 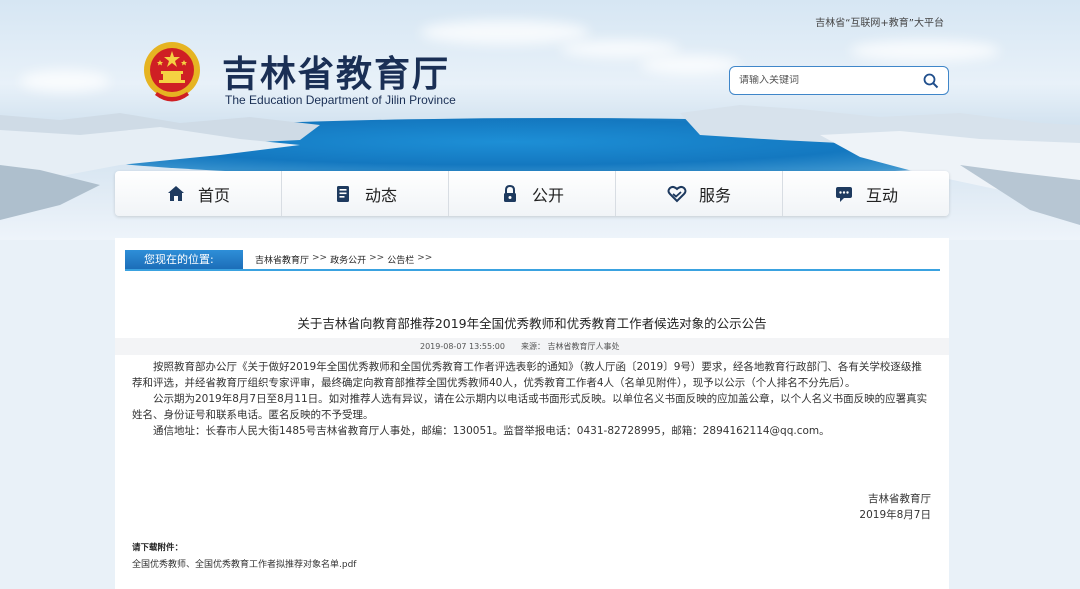 I want to click on search-icon, so click(x=931, y=80).